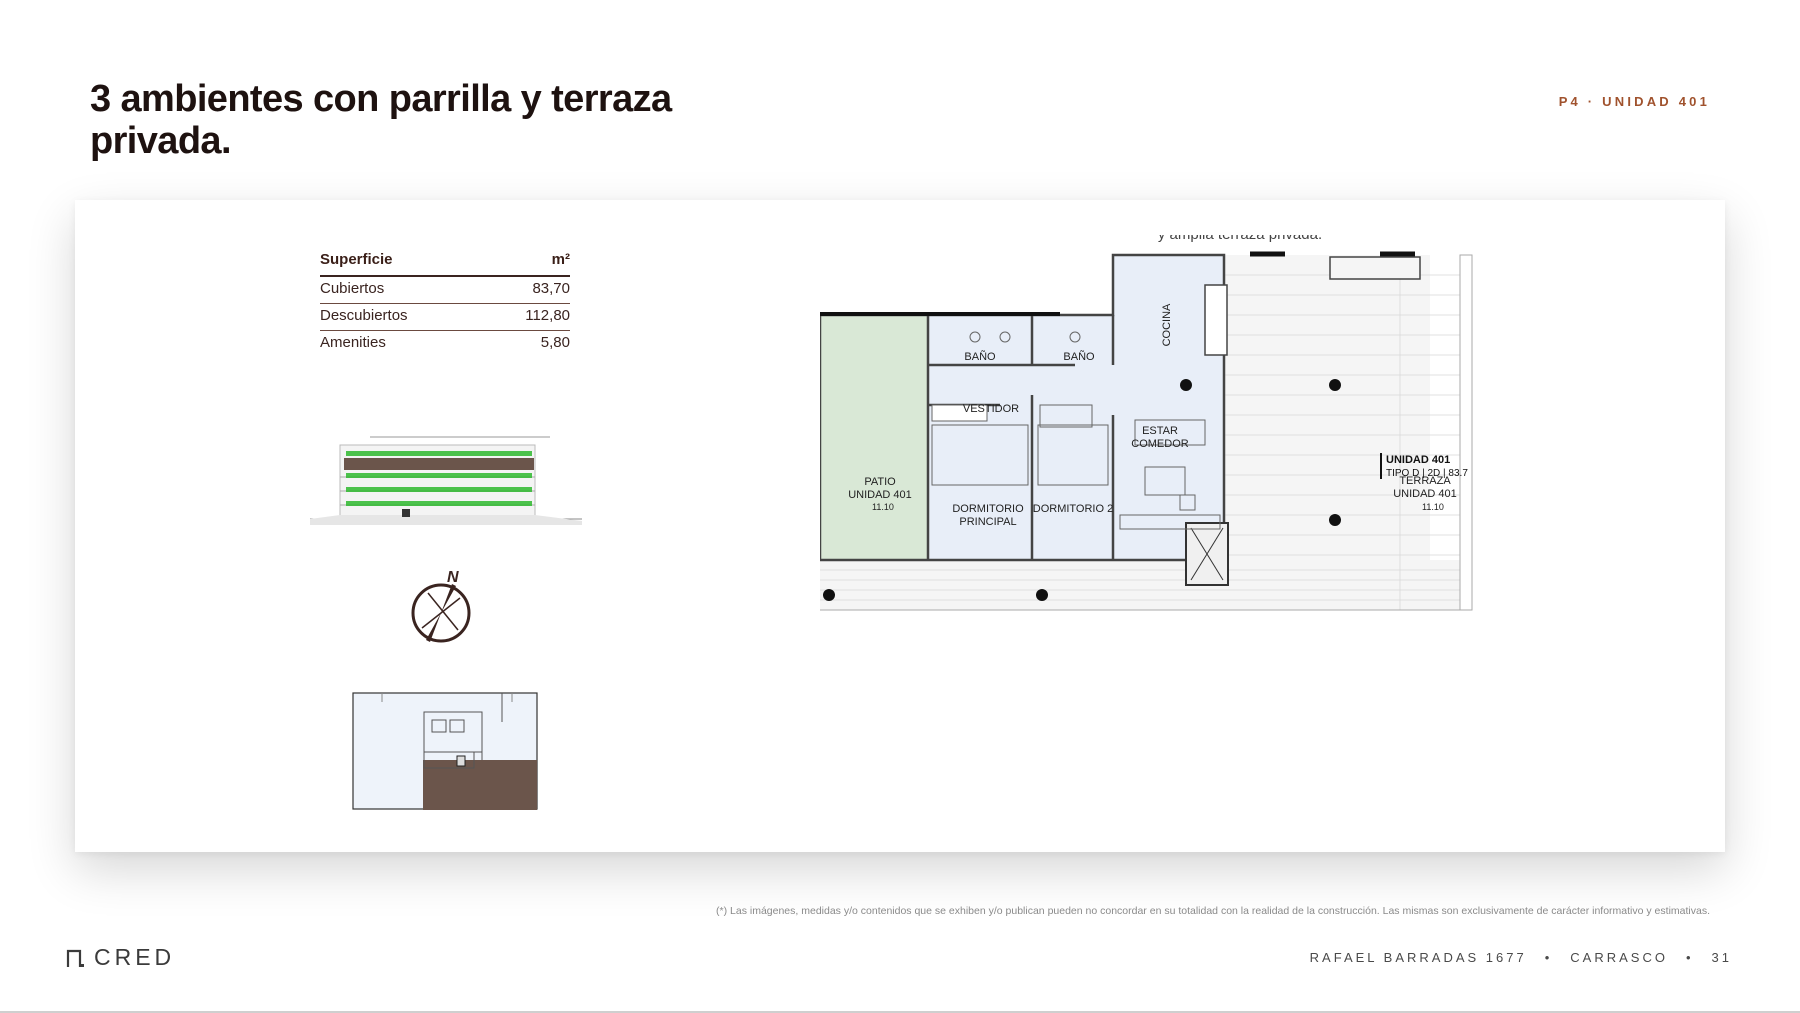  Describe the element at coordinates (352, 288) in the screenshot. I see `surface-row-label: Cubiertos` at that location.